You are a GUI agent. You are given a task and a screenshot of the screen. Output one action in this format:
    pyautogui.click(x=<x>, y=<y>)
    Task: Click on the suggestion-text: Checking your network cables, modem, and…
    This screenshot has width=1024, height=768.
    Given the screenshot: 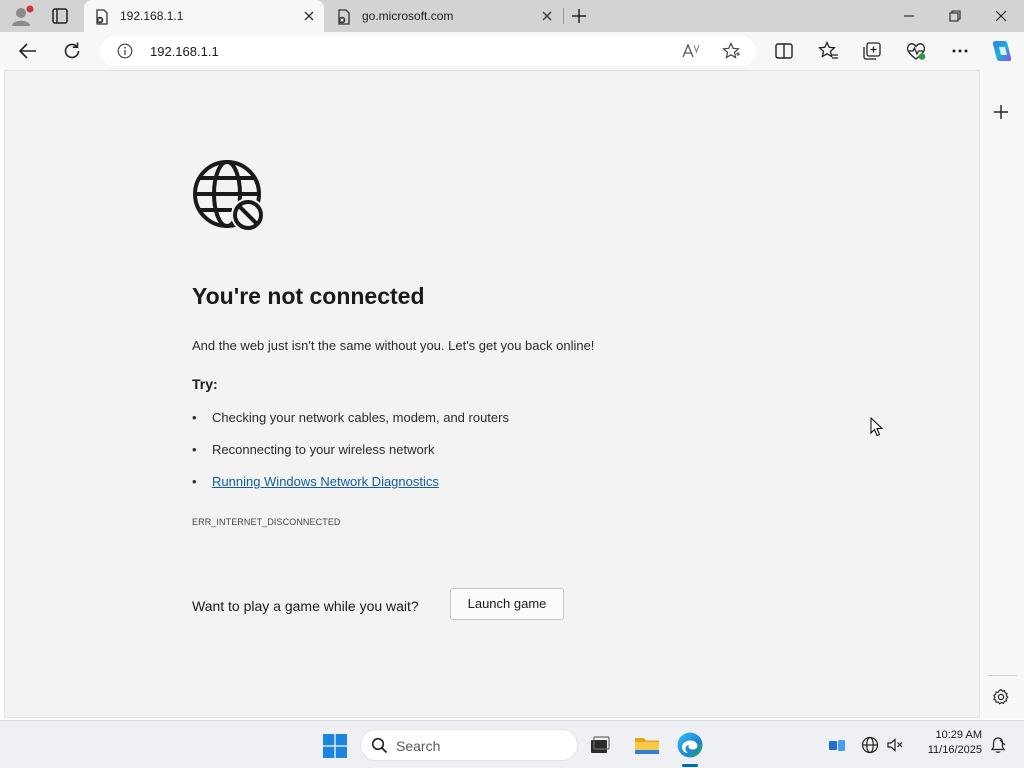 What is the action you would take?
    pyautogui.click(x=360, y=417)
    